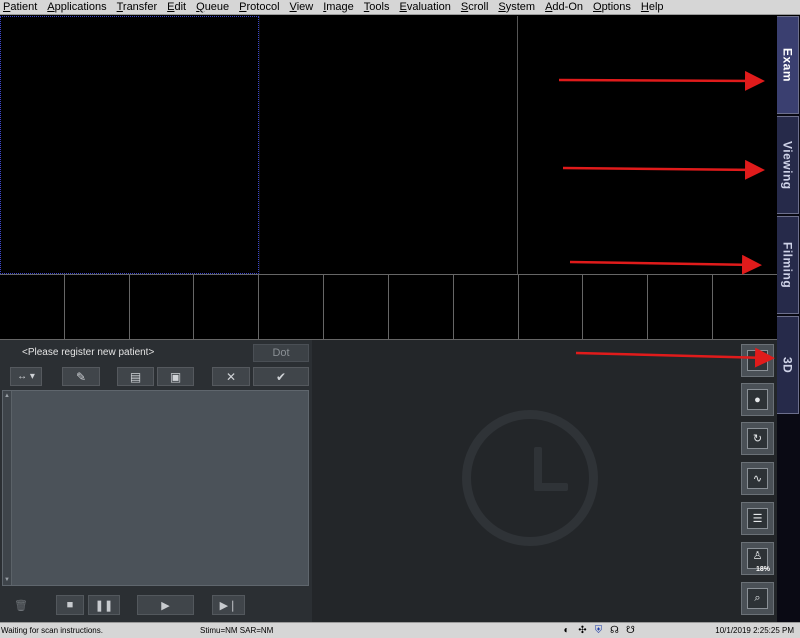 The height and width of the screenshot is (638, 800). Describe the element at coordinates (582, 630) in the screenshot. I see `network-icon: ✣` at that location.